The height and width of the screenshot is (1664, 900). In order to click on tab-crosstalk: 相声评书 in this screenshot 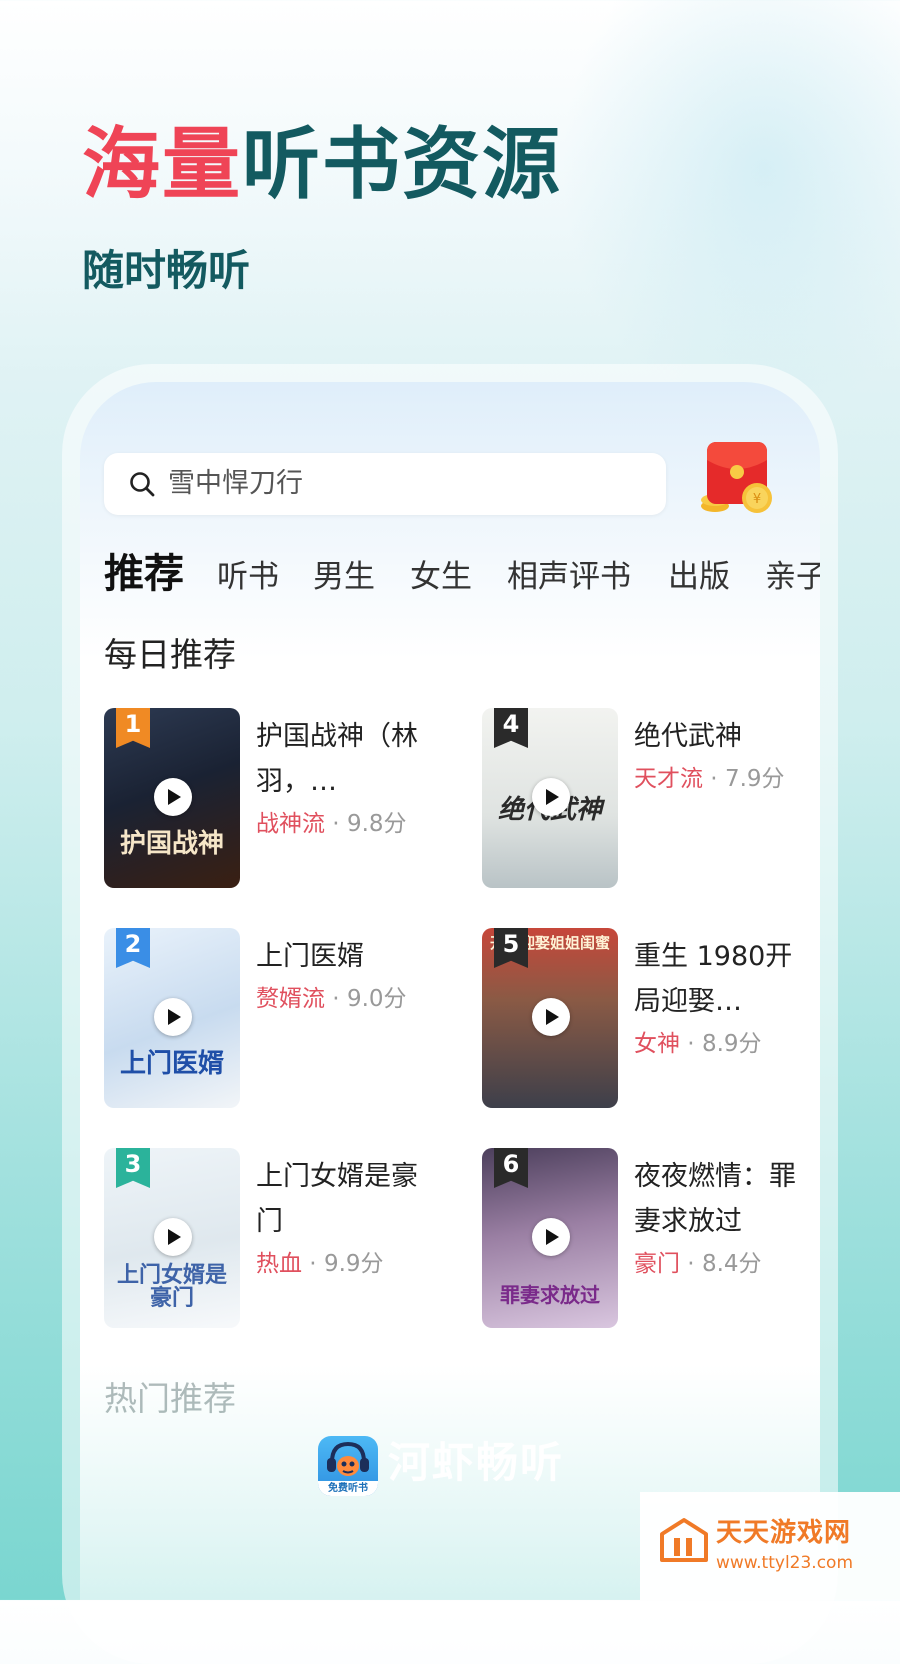, I will do `click(569, 577)`.